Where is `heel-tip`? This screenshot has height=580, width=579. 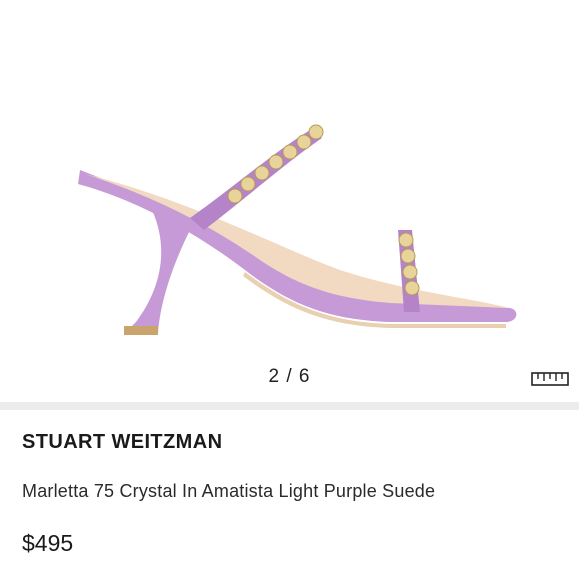 heel-tip is located at coordinates (141, 330).